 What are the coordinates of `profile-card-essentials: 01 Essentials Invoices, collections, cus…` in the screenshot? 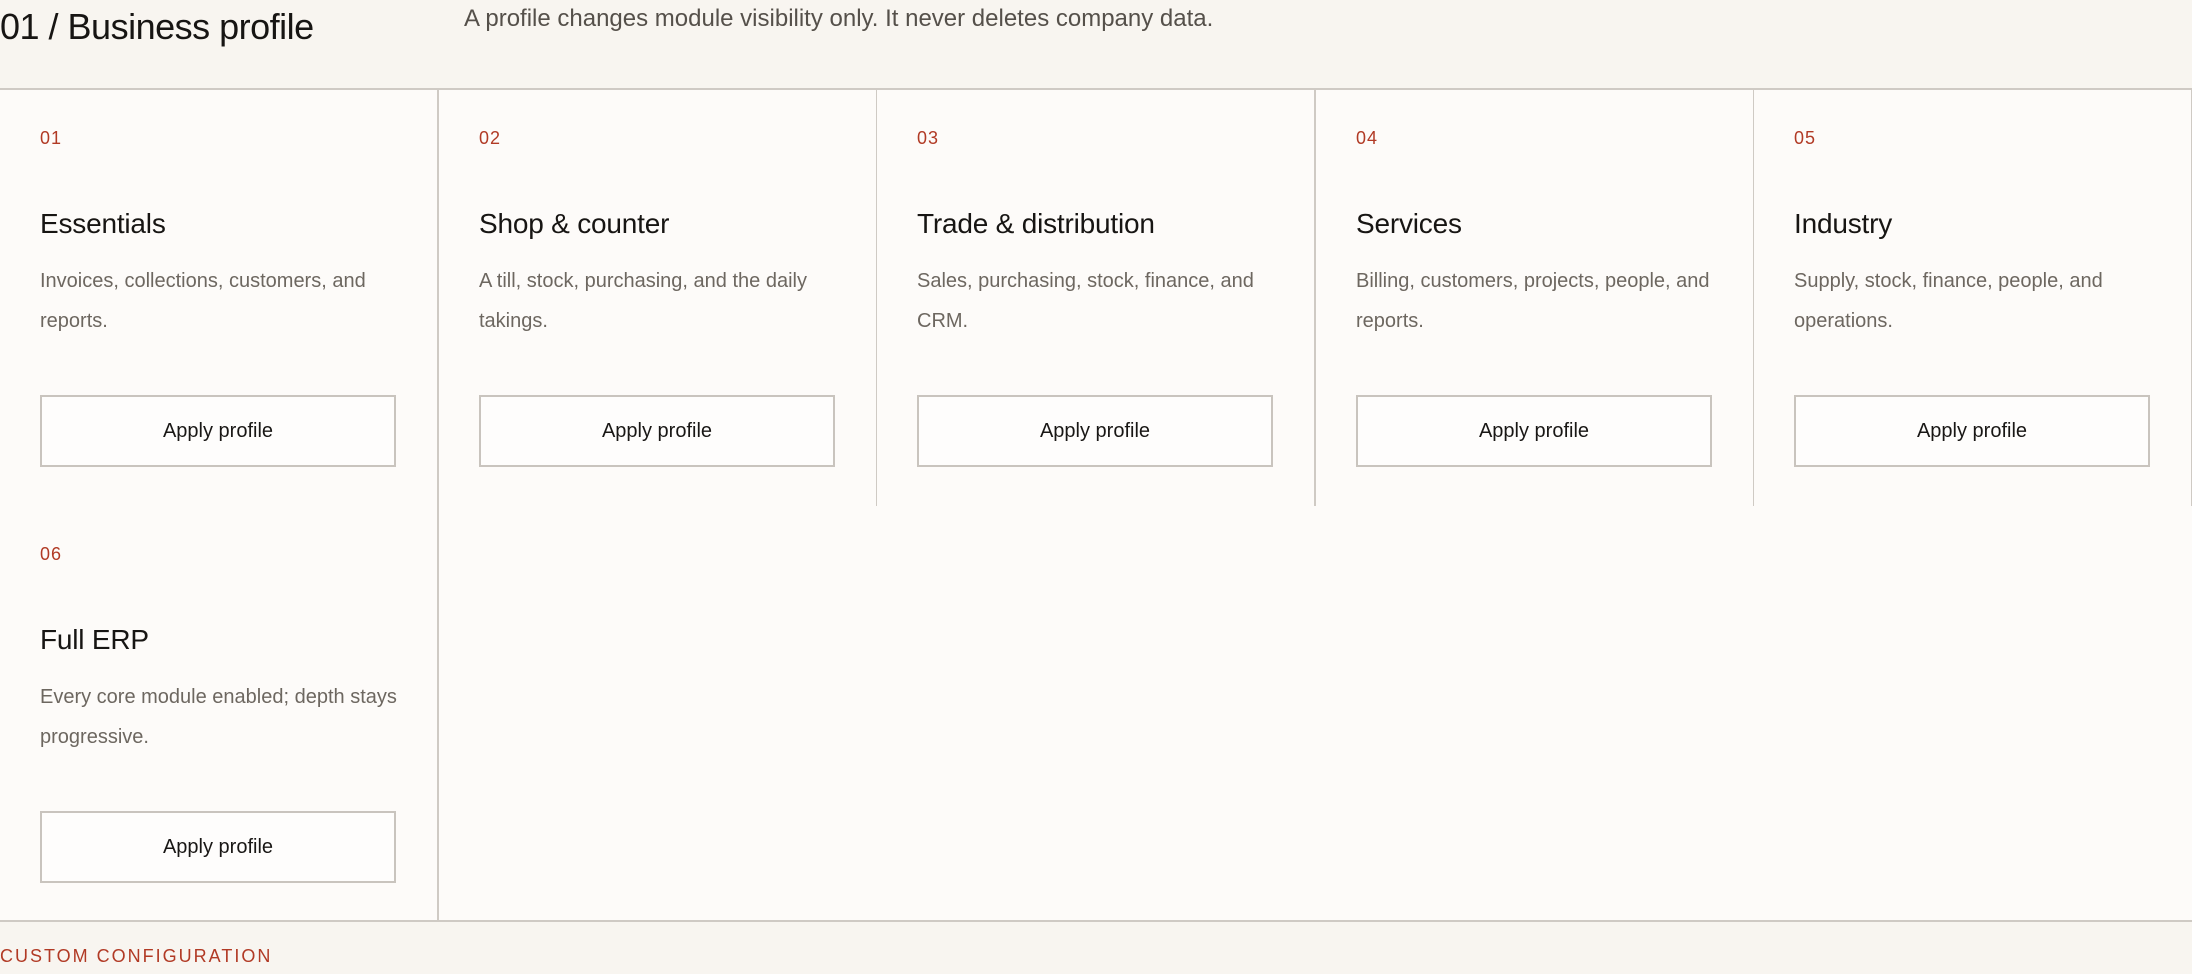 It's located at (219, 298).